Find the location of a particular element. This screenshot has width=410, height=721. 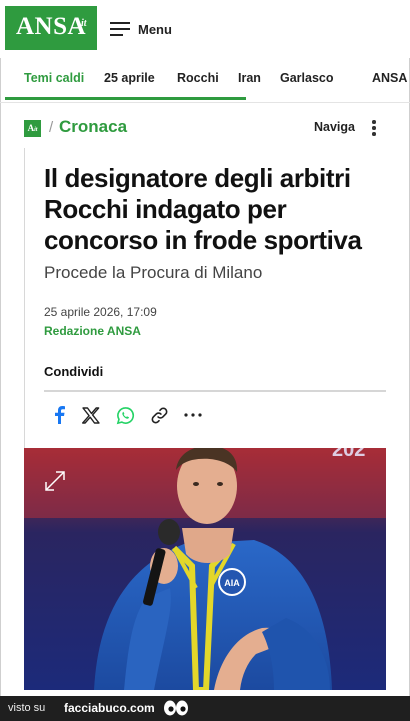

section-logo-suffix: it is located at coordinates (36, 130).